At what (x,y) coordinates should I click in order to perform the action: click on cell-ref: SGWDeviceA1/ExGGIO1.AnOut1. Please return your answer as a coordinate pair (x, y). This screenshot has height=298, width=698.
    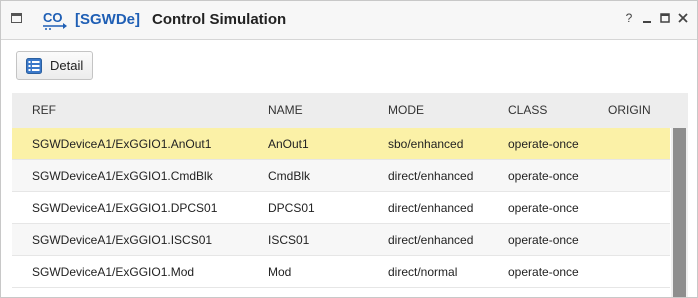
    Looking at the image, I should click on (122, 144).